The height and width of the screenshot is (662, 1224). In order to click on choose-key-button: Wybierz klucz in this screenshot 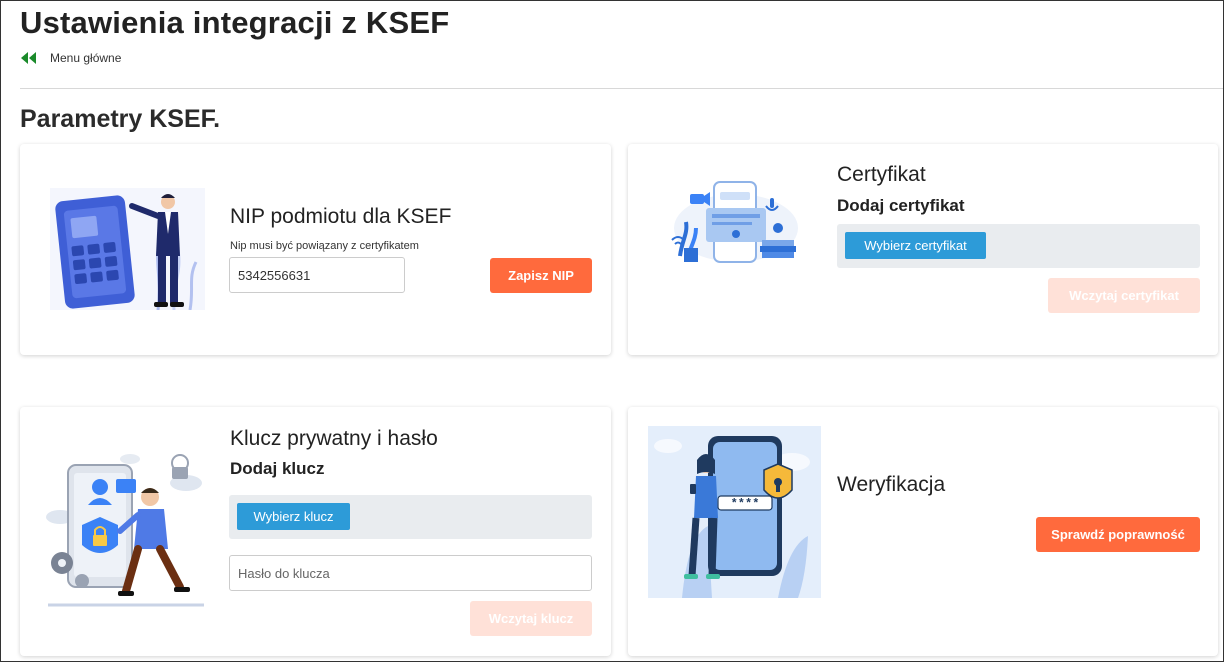, I will do `click(293, 516)`.